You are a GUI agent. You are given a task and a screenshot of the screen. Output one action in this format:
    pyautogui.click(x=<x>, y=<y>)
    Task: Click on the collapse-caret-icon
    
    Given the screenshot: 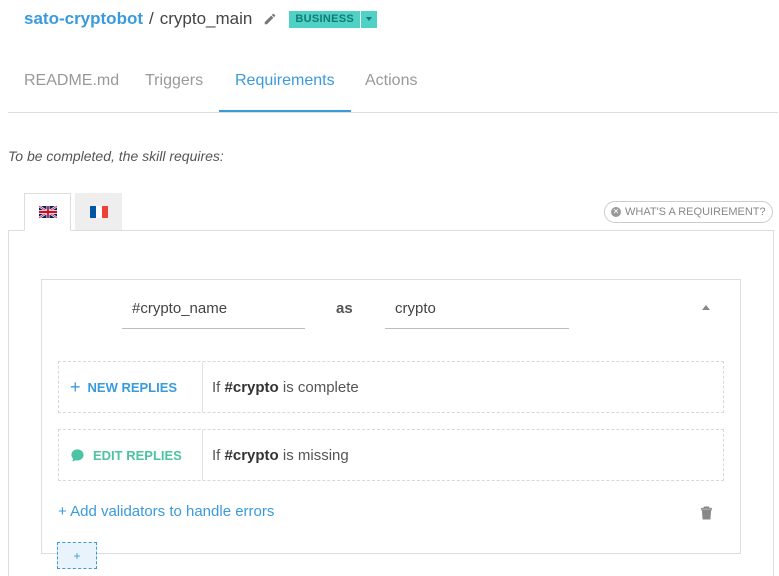 What is the action you would take?
    pyautogui.click(x=706, y=307)
    